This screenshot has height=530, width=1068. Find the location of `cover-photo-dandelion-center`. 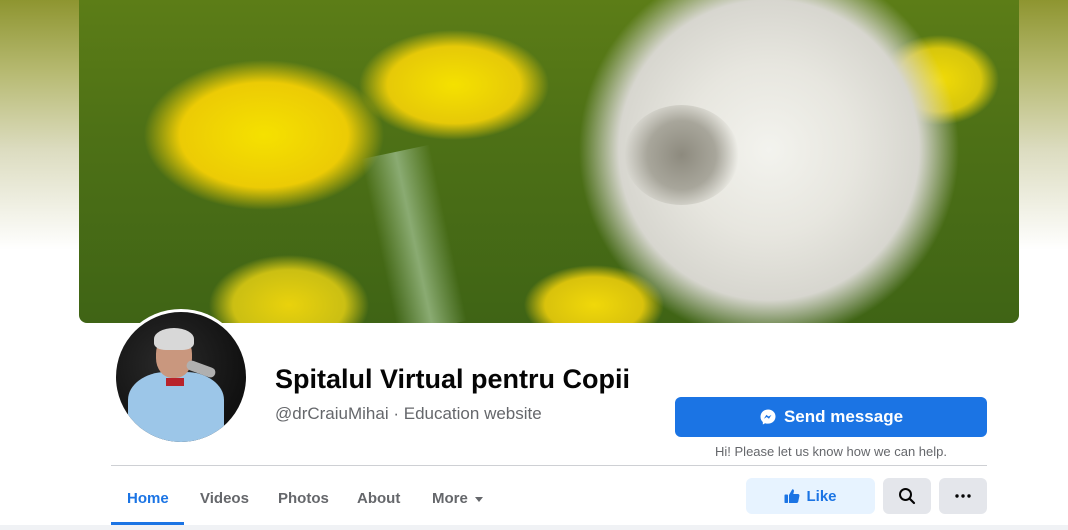

cover-photo-dandelion-center is located at coordinates (681, 155).